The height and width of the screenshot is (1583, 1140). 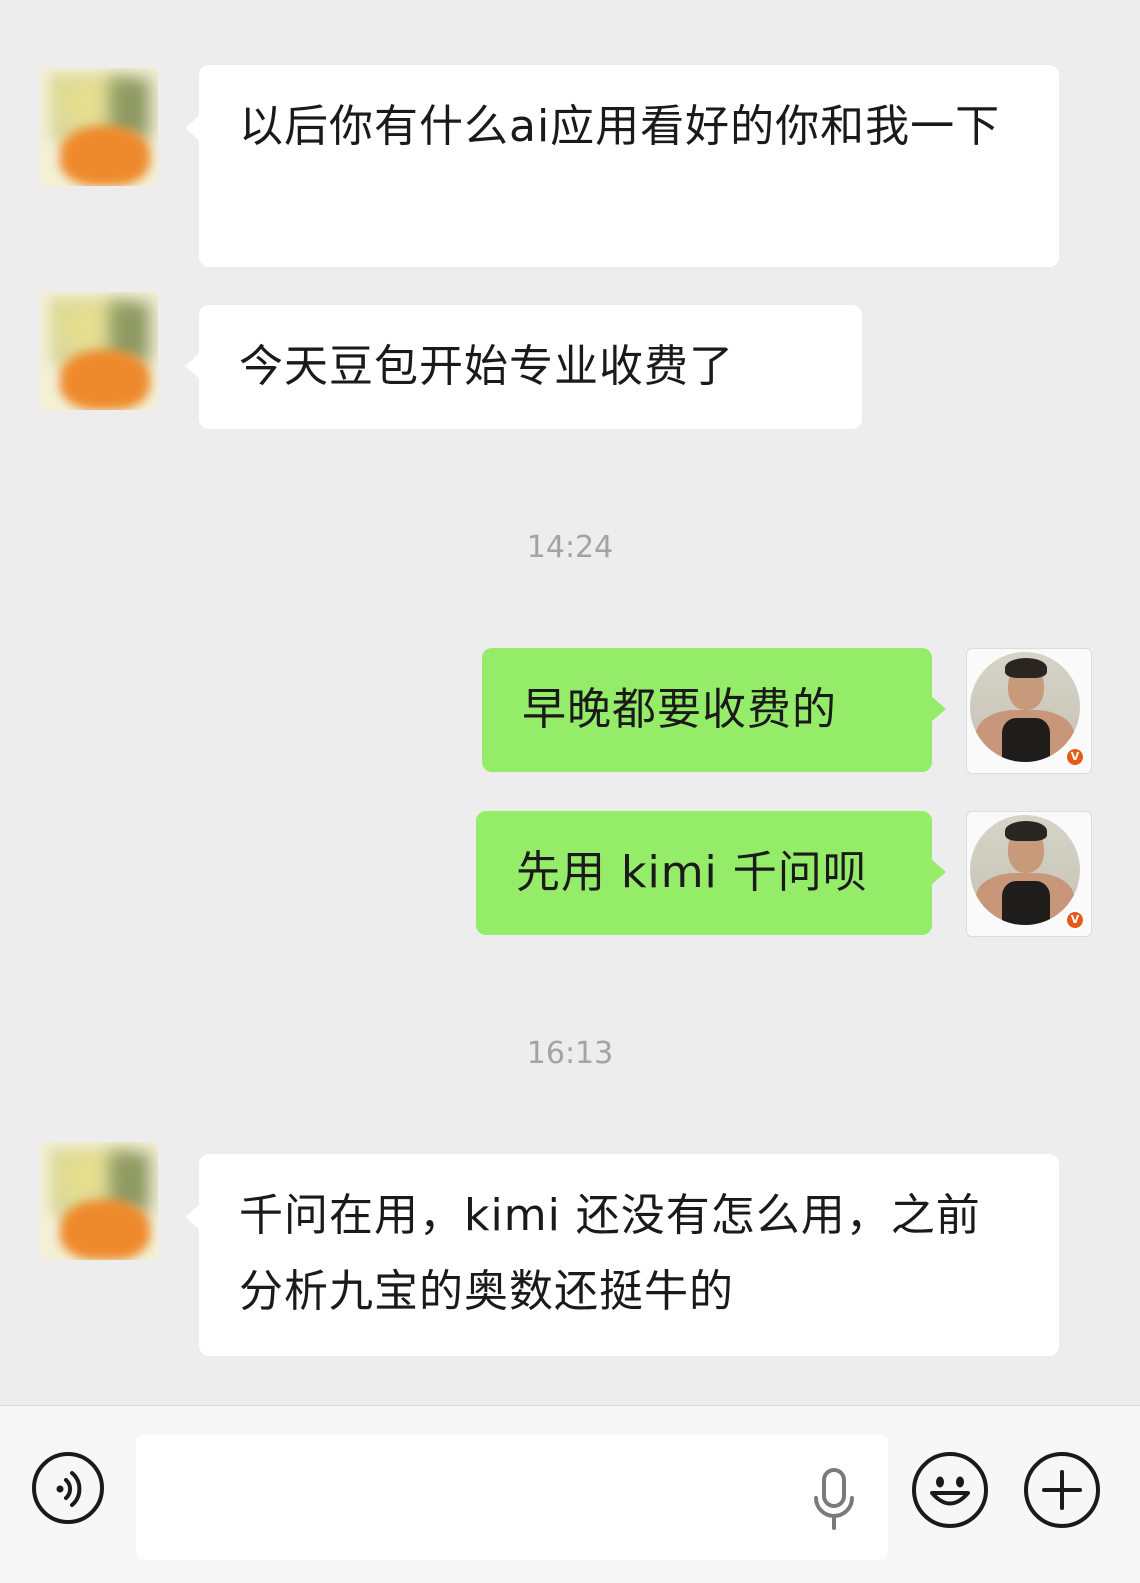 I want to click on mic-icon, so click(x=834, y=1499).